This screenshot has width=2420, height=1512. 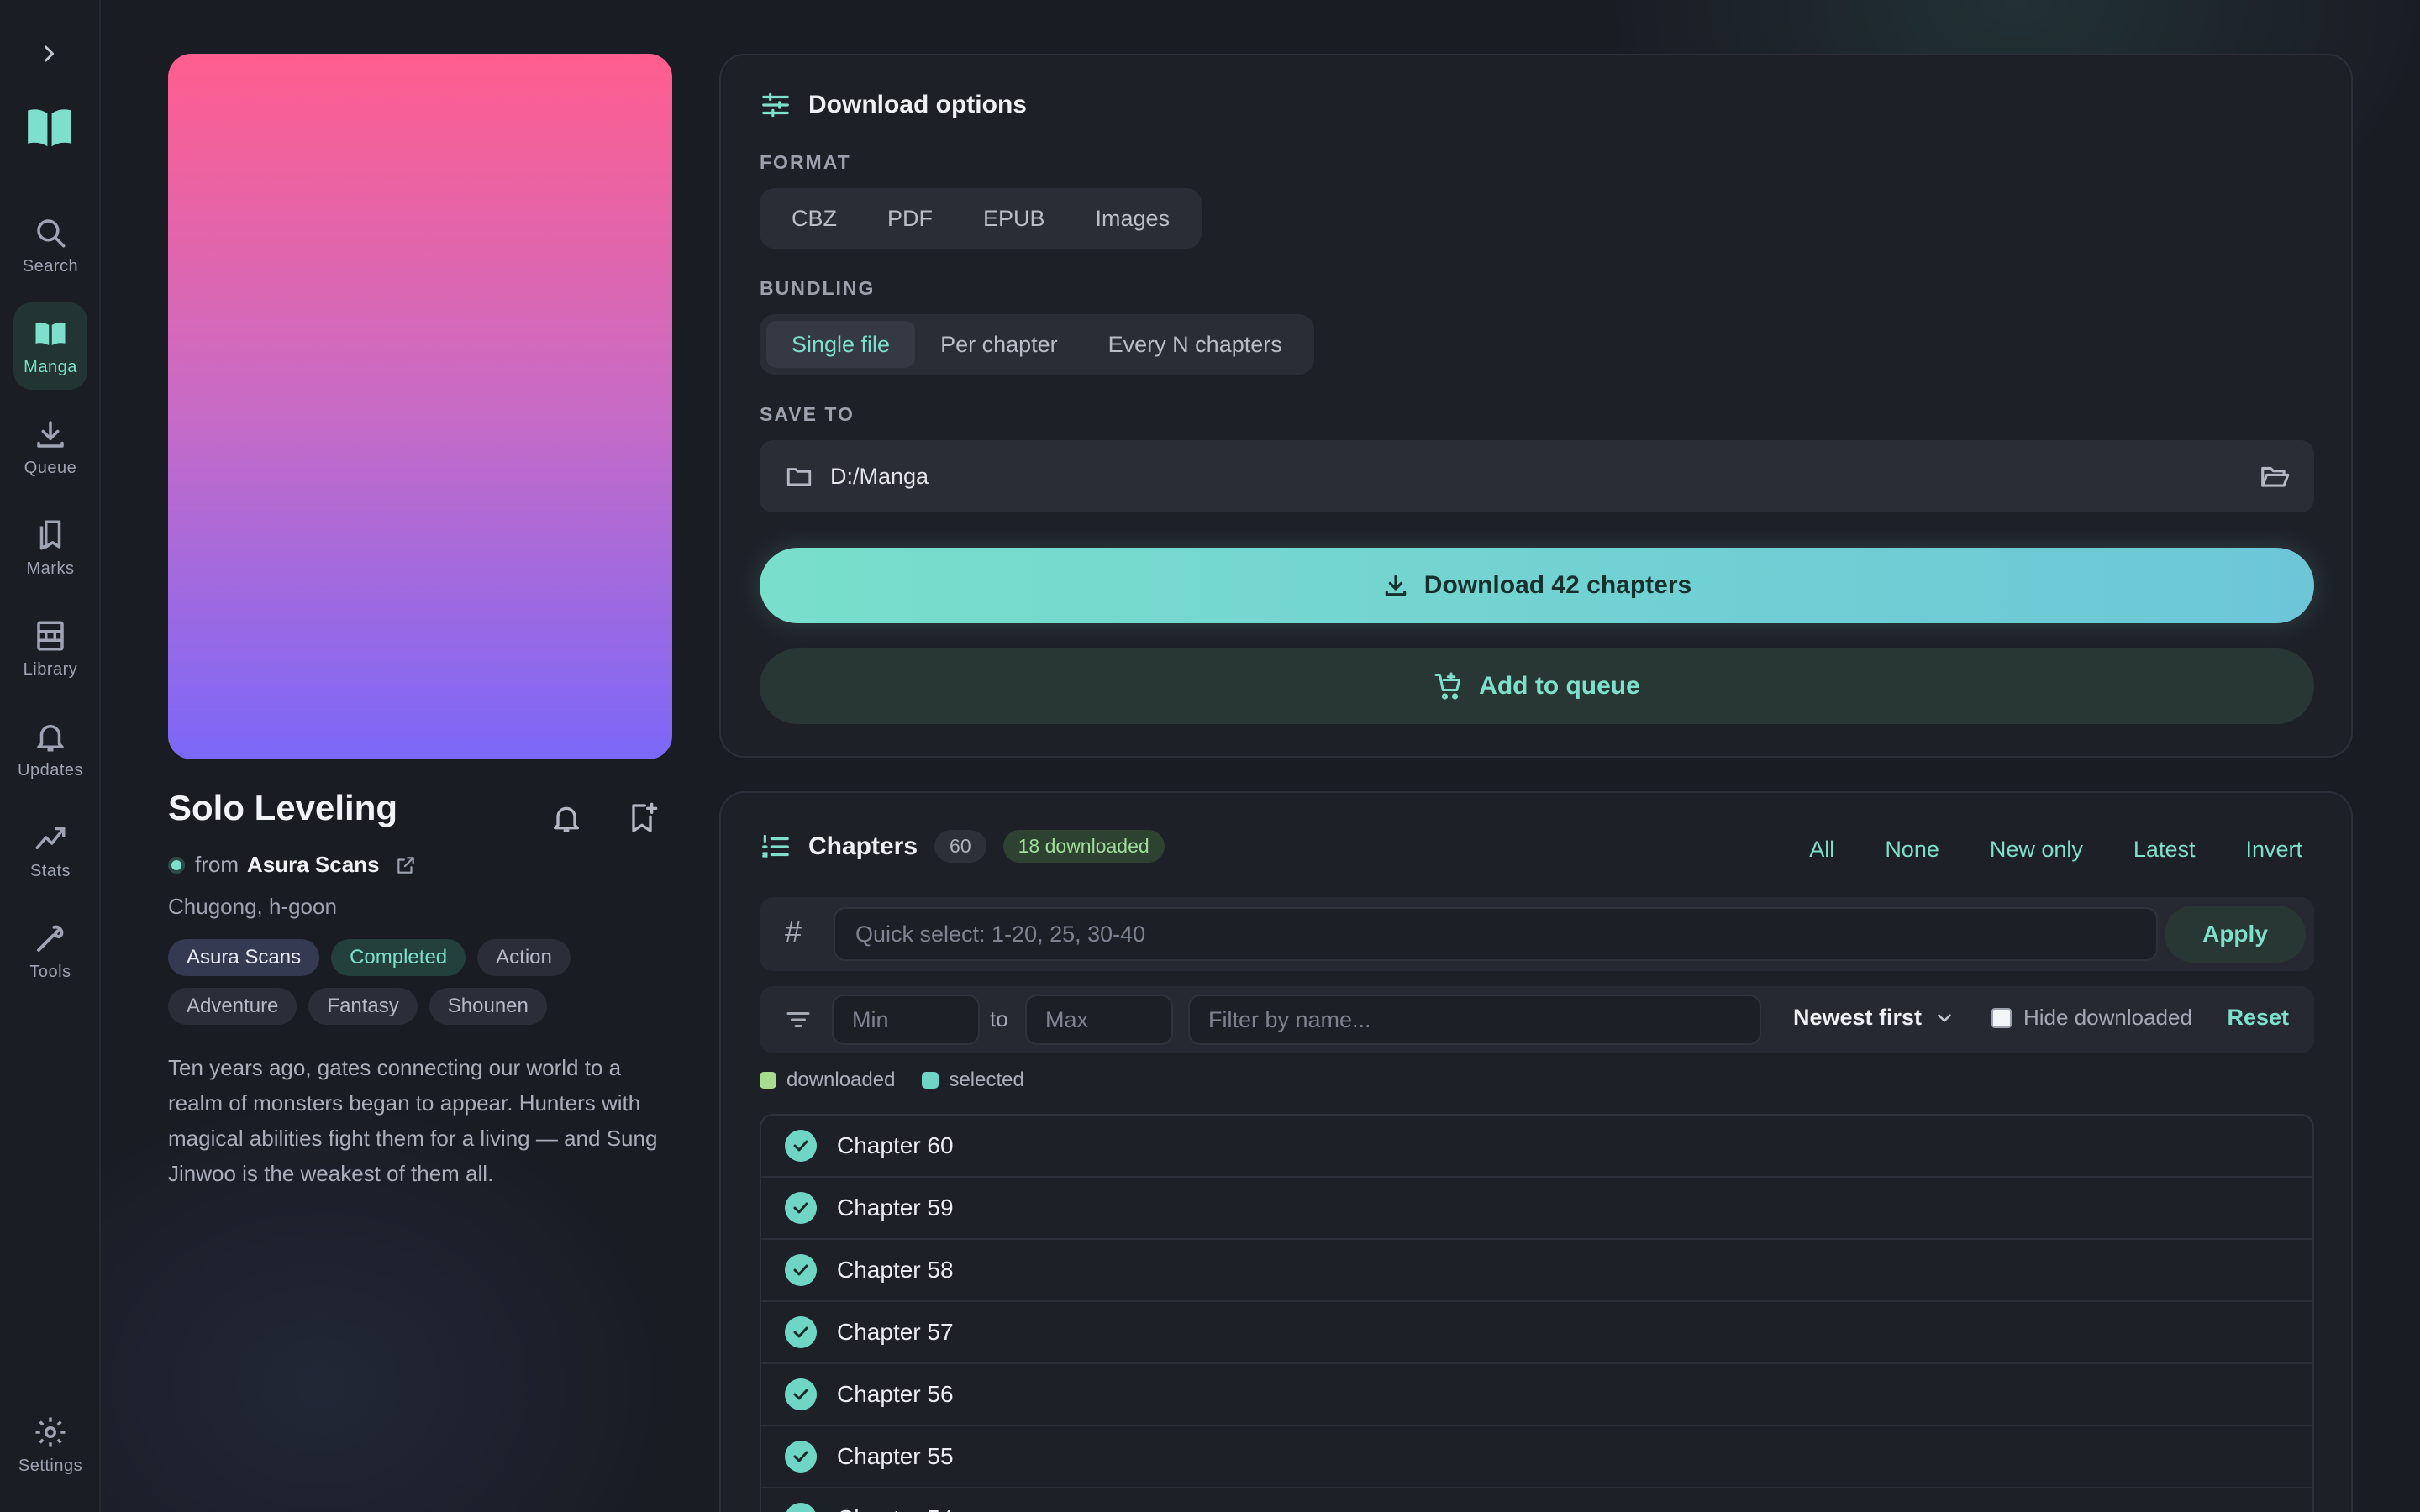 I want to click on open-book-logo-icon, so click(x=50, y=128).